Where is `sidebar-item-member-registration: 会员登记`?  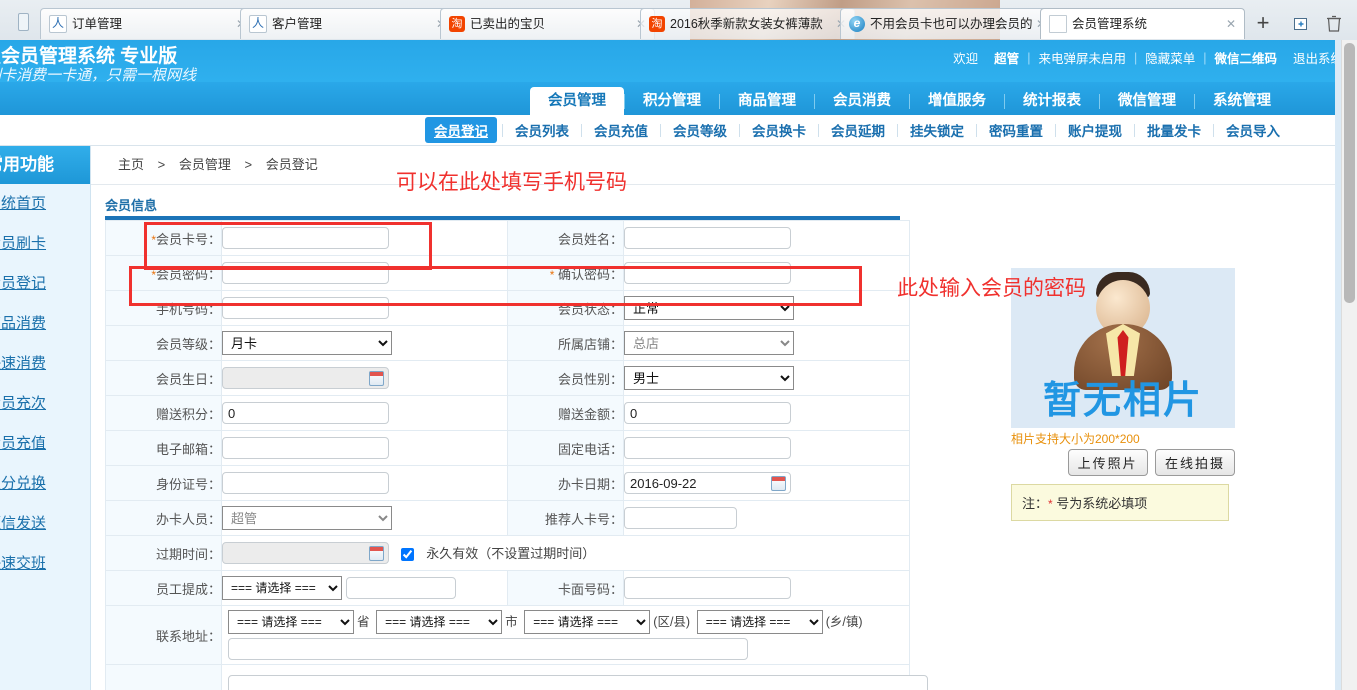 sidebar-item-member-registration: 会员登记 is located at coordinates (45, 284).